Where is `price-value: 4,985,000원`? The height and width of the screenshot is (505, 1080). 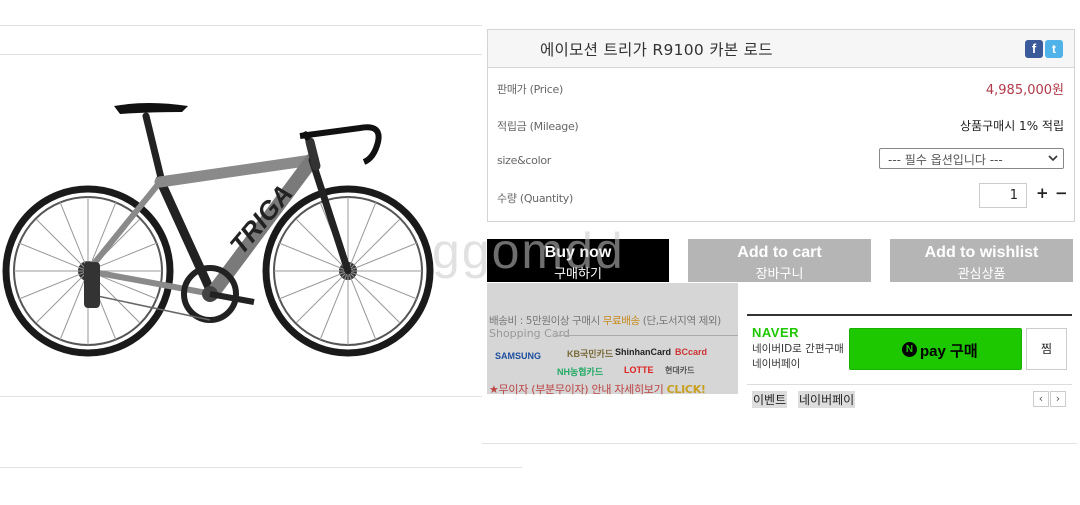
price-value: 4,985,000원 is located at coordinates (1024, 90).